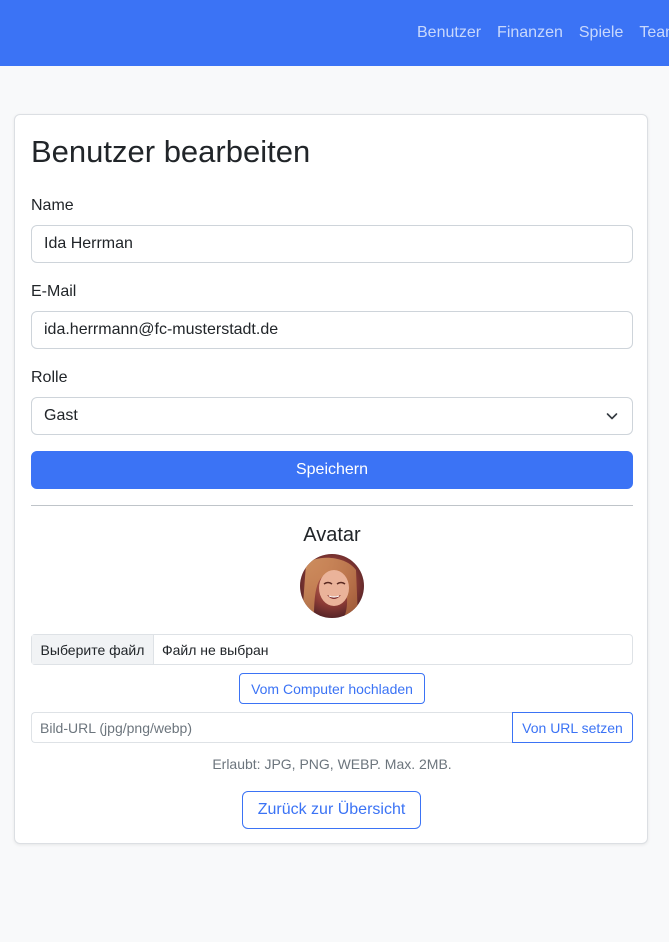 The height and width of the screenshot is (942, 669). Describe the element at coordinates (334, 33) in the screenshot. I see `top-navbar: Benutzer Finanzen Spiele Team` at that location.